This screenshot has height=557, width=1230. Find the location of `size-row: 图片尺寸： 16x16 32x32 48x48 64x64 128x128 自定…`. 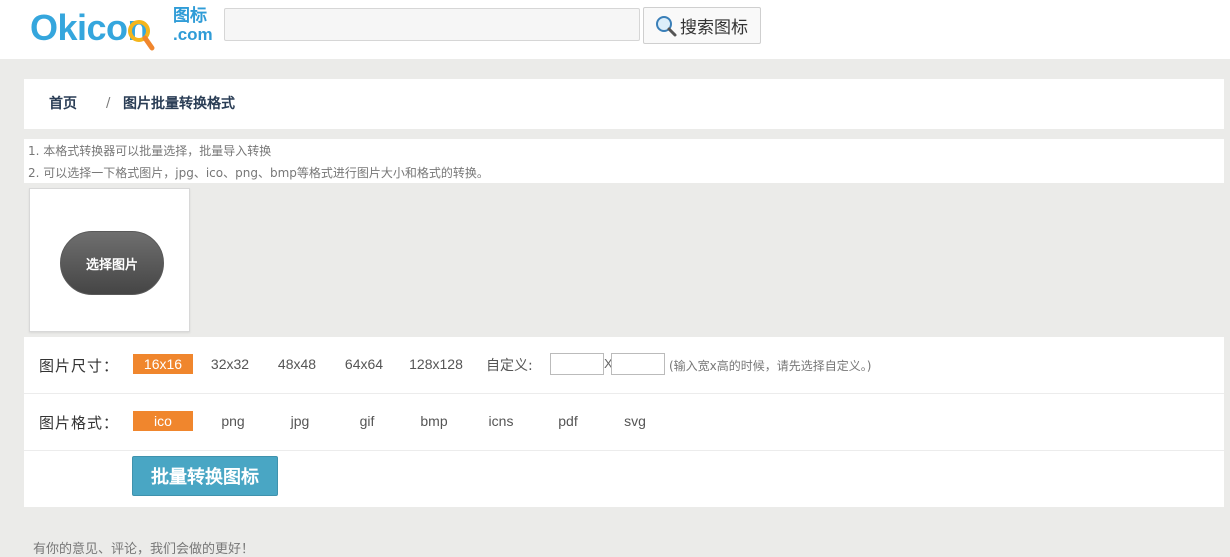

size-row: 图片尺寸： 16x16 32x32 48x48 64x64 128x128 自定… is located at coordinates (624, 365).